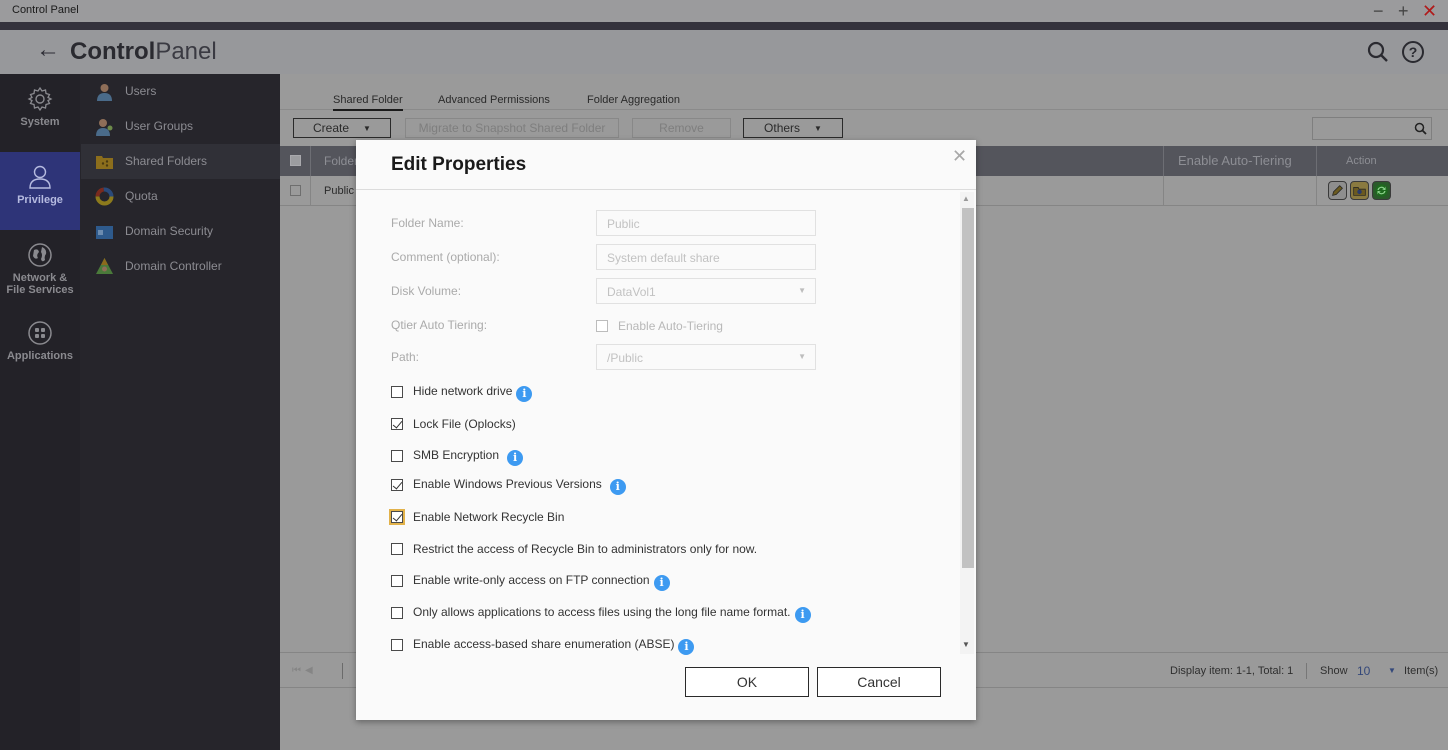 This screenshot has width=1448, height=750. Describe the element at coordinates (512, 128) in the screenshot. I see `migrate-button: Migrate to Snapshot Shared Folder` at that location.